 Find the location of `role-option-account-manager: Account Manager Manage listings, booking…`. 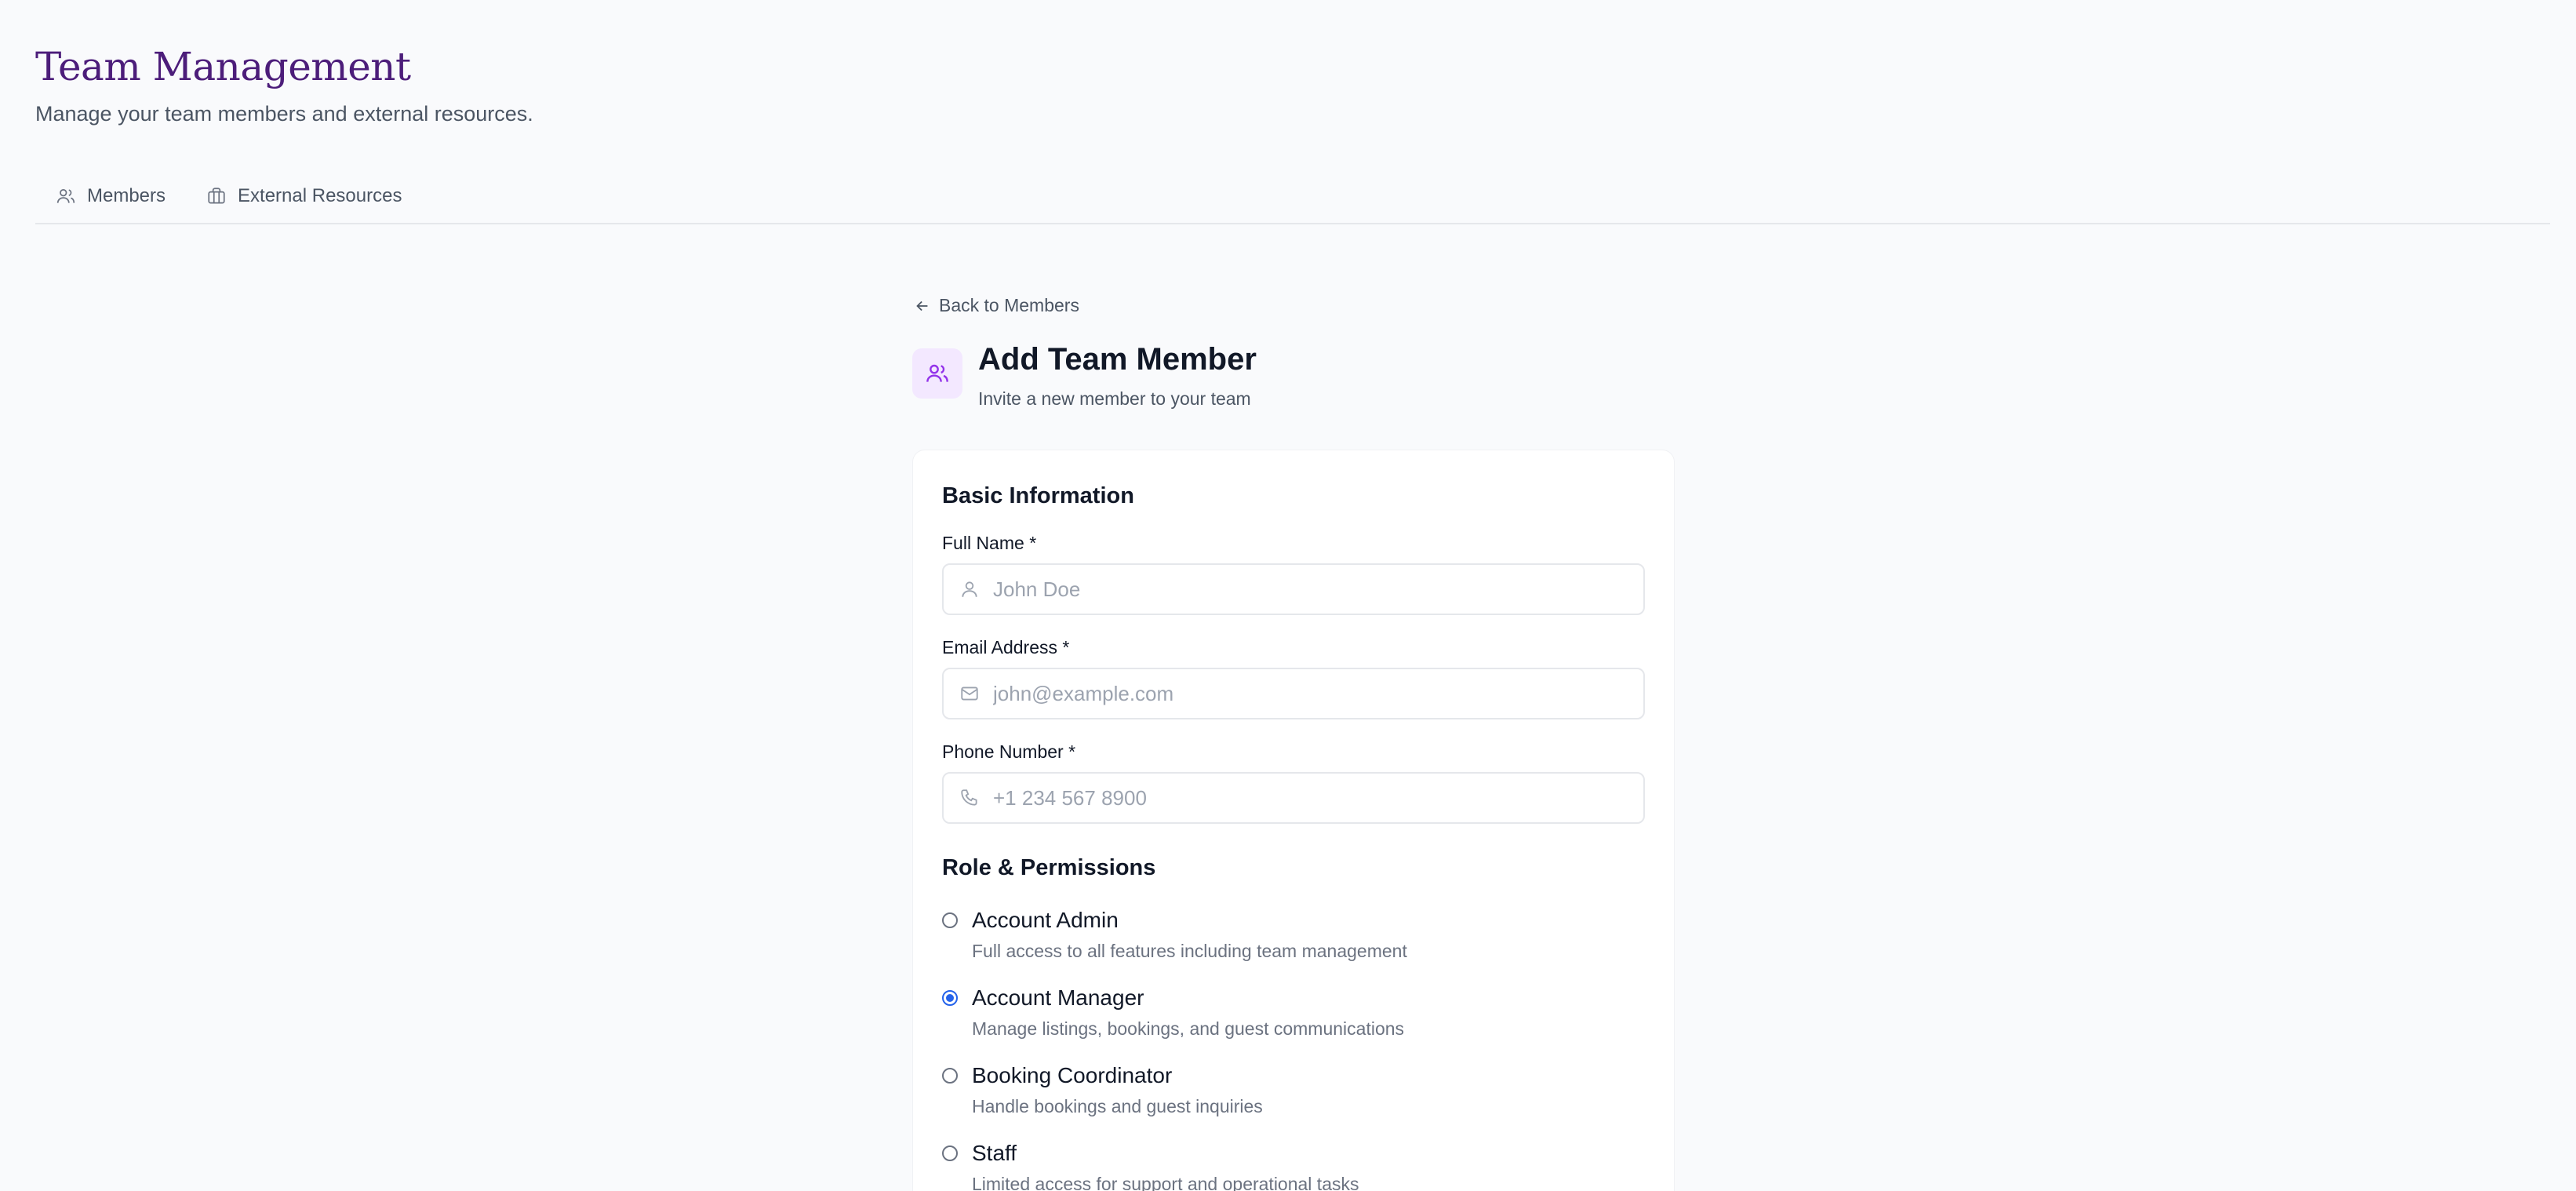

role-option-account-manager: Account Manager Manage listings, booking… is located at coordinates (1293, 1012).